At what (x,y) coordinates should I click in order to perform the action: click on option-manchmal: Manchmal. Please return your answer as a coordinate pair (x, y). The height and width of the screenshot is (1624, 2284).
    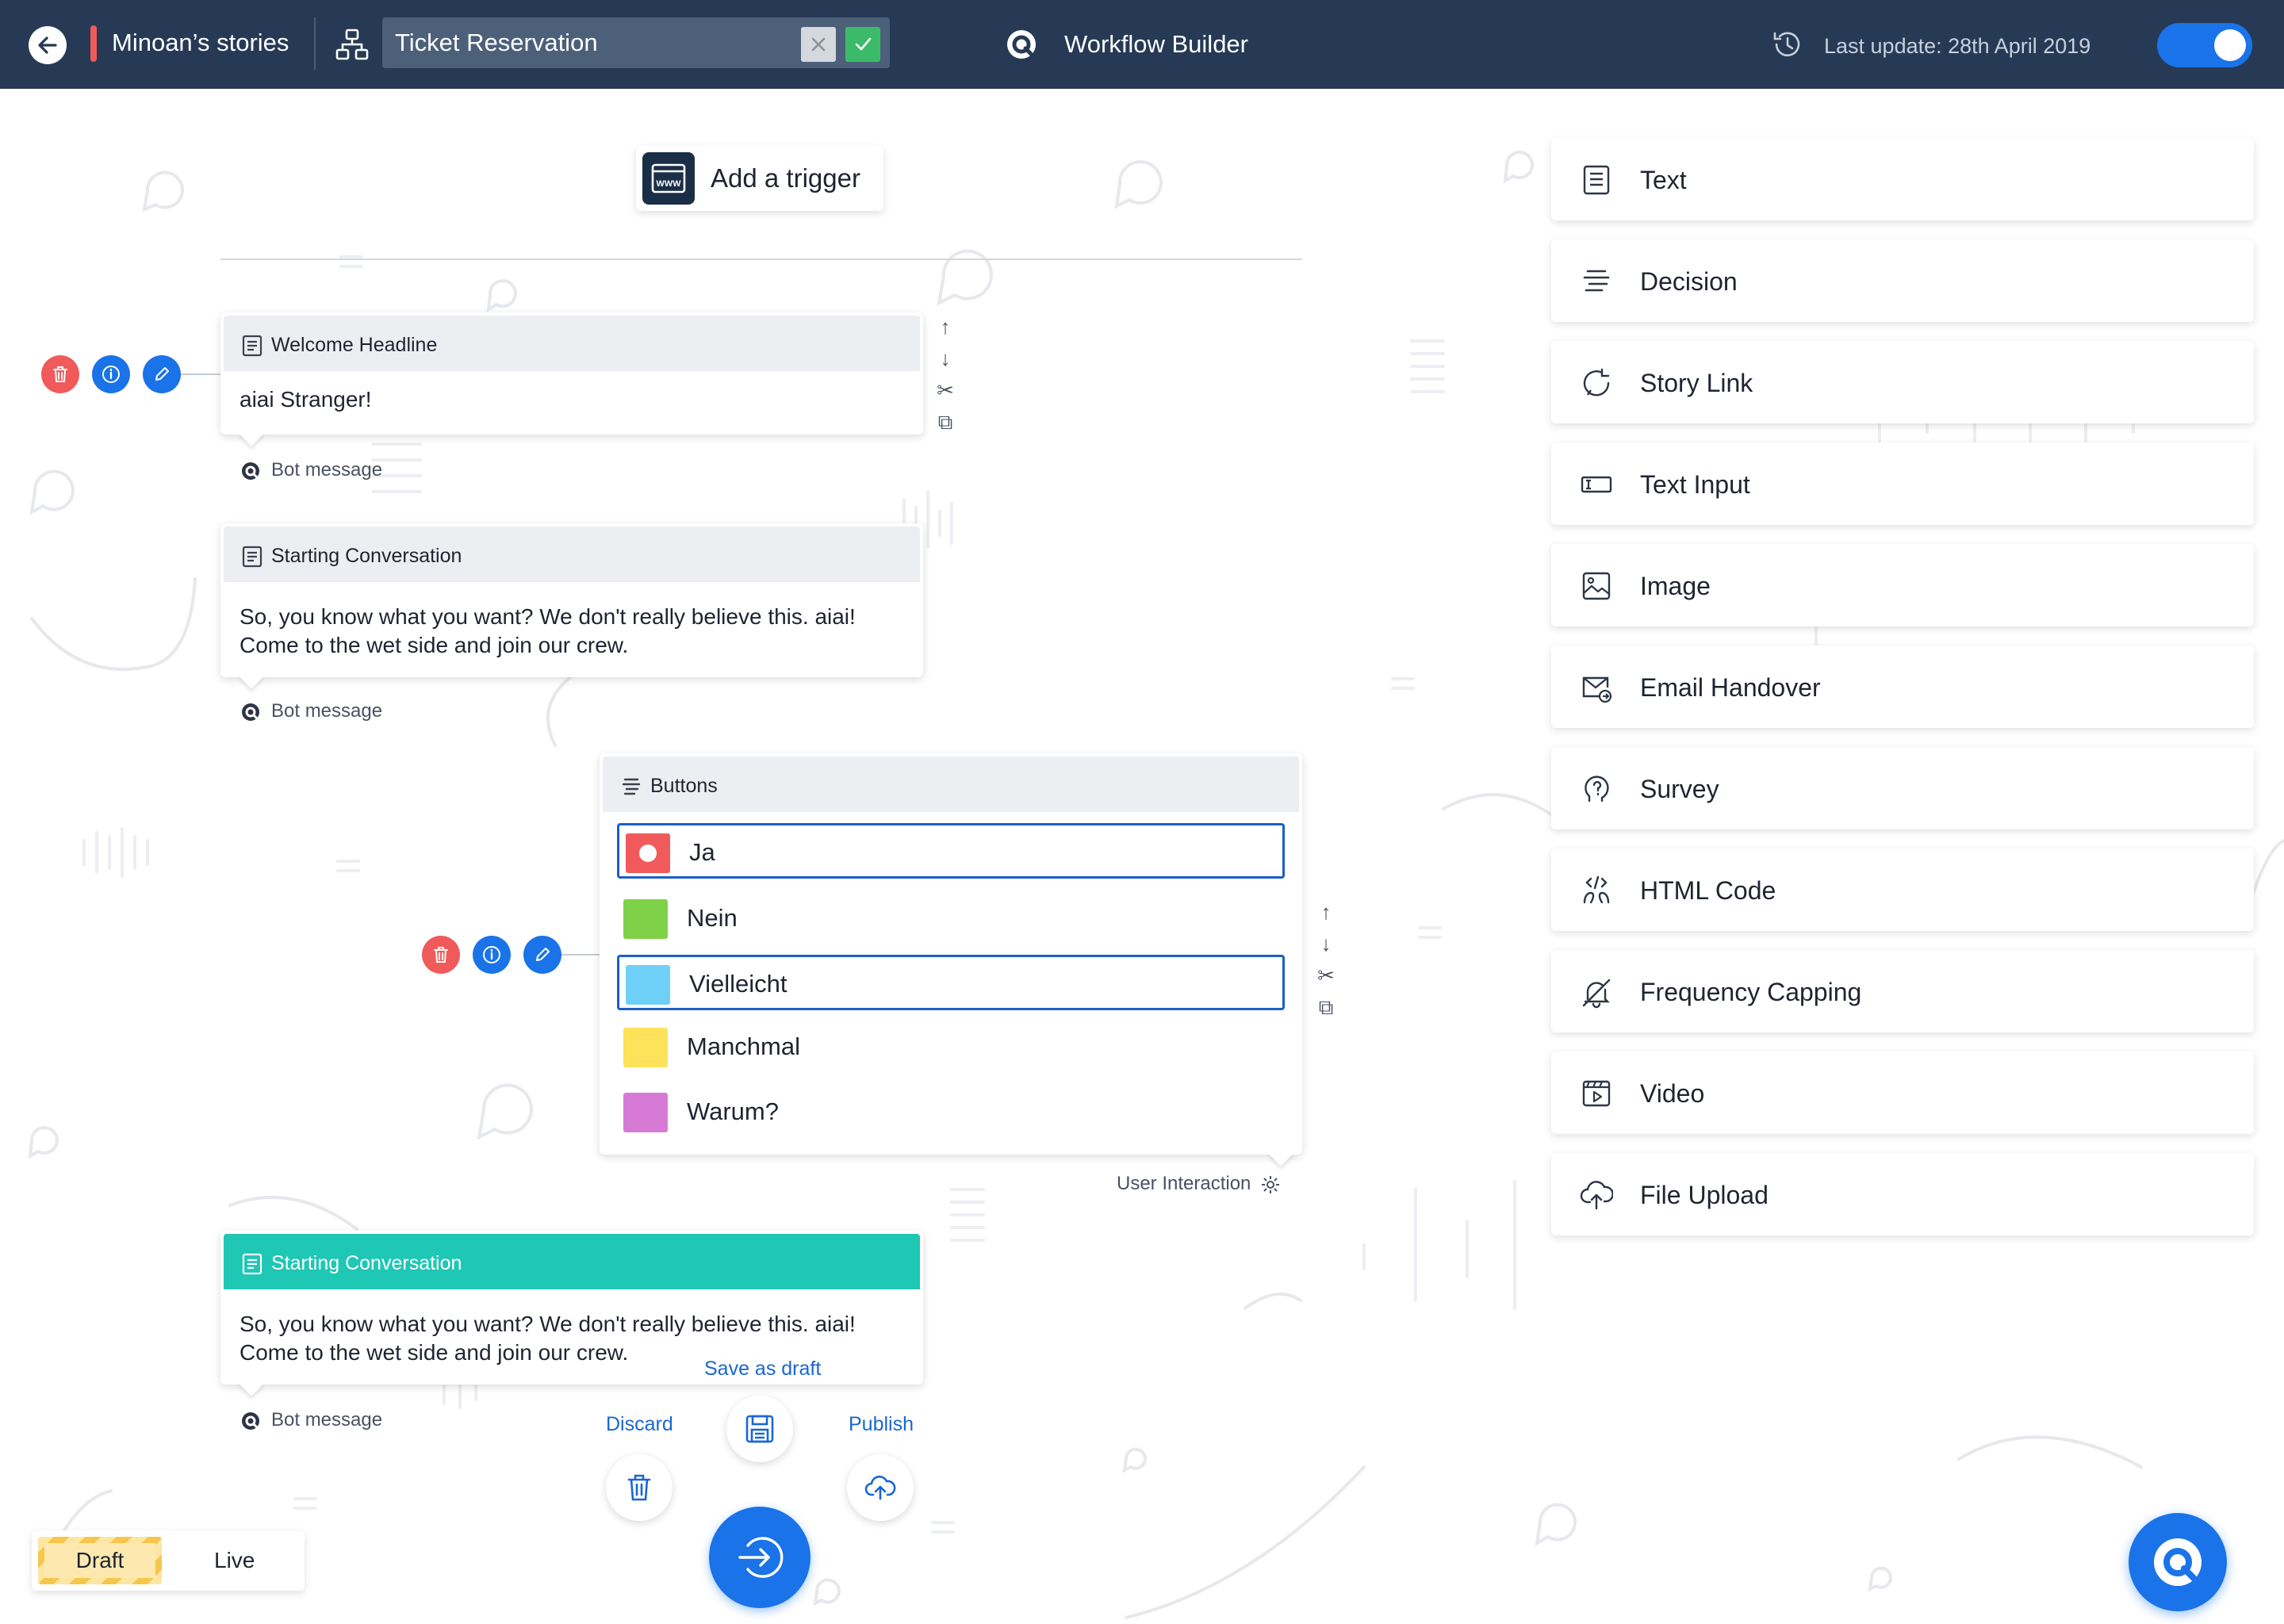
    Looking at the image, I should click on (951, 1047).